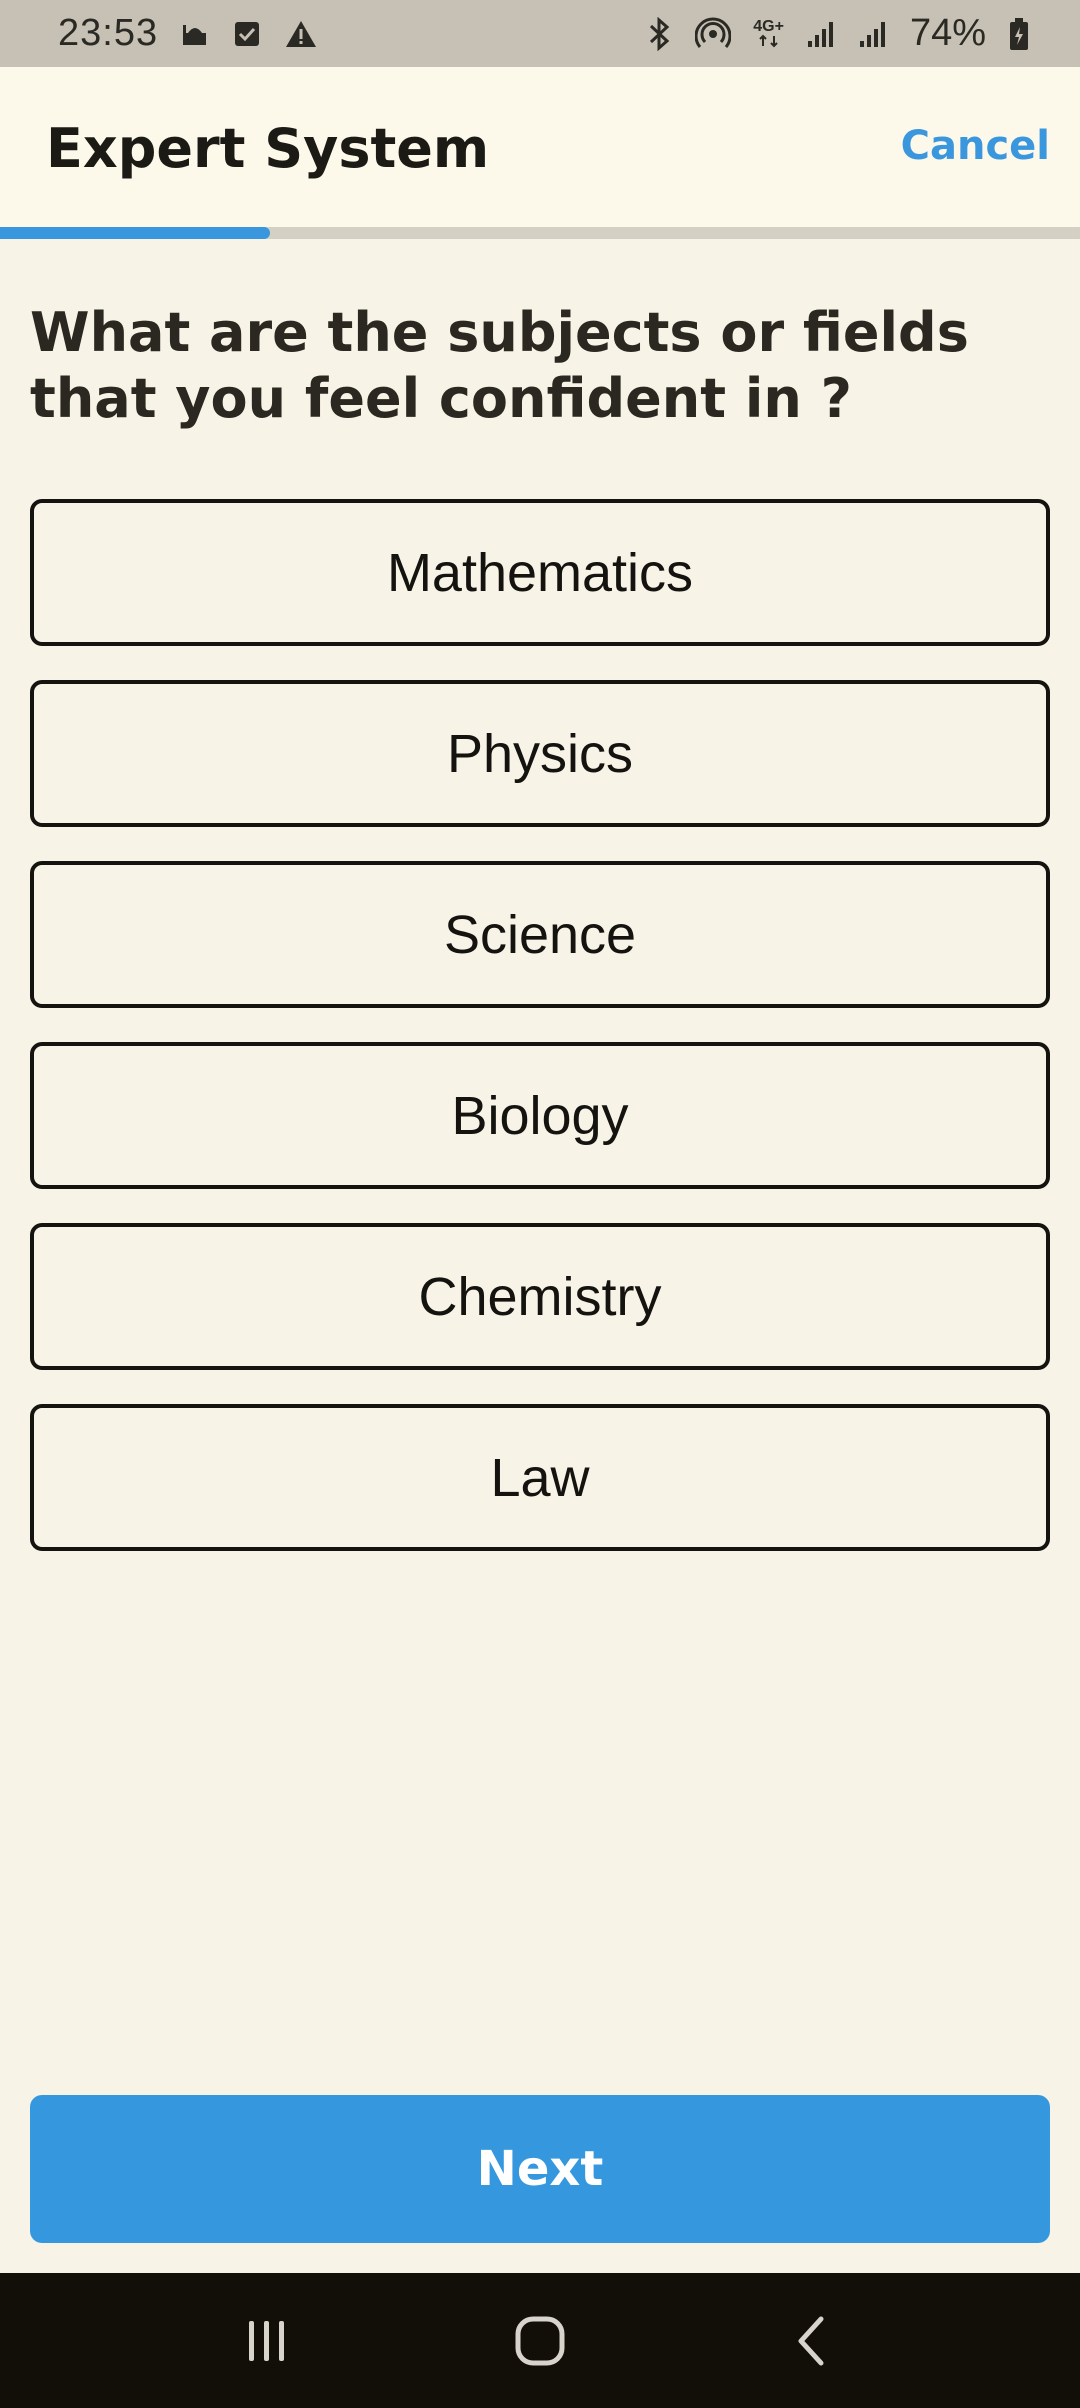 Image resolution: width=1080 pixels, height=2408 pixels. What do you see at coordinates (768, 26) in the screenshot?
I see `network-label: 4G+` at bounding box center [768, 26].